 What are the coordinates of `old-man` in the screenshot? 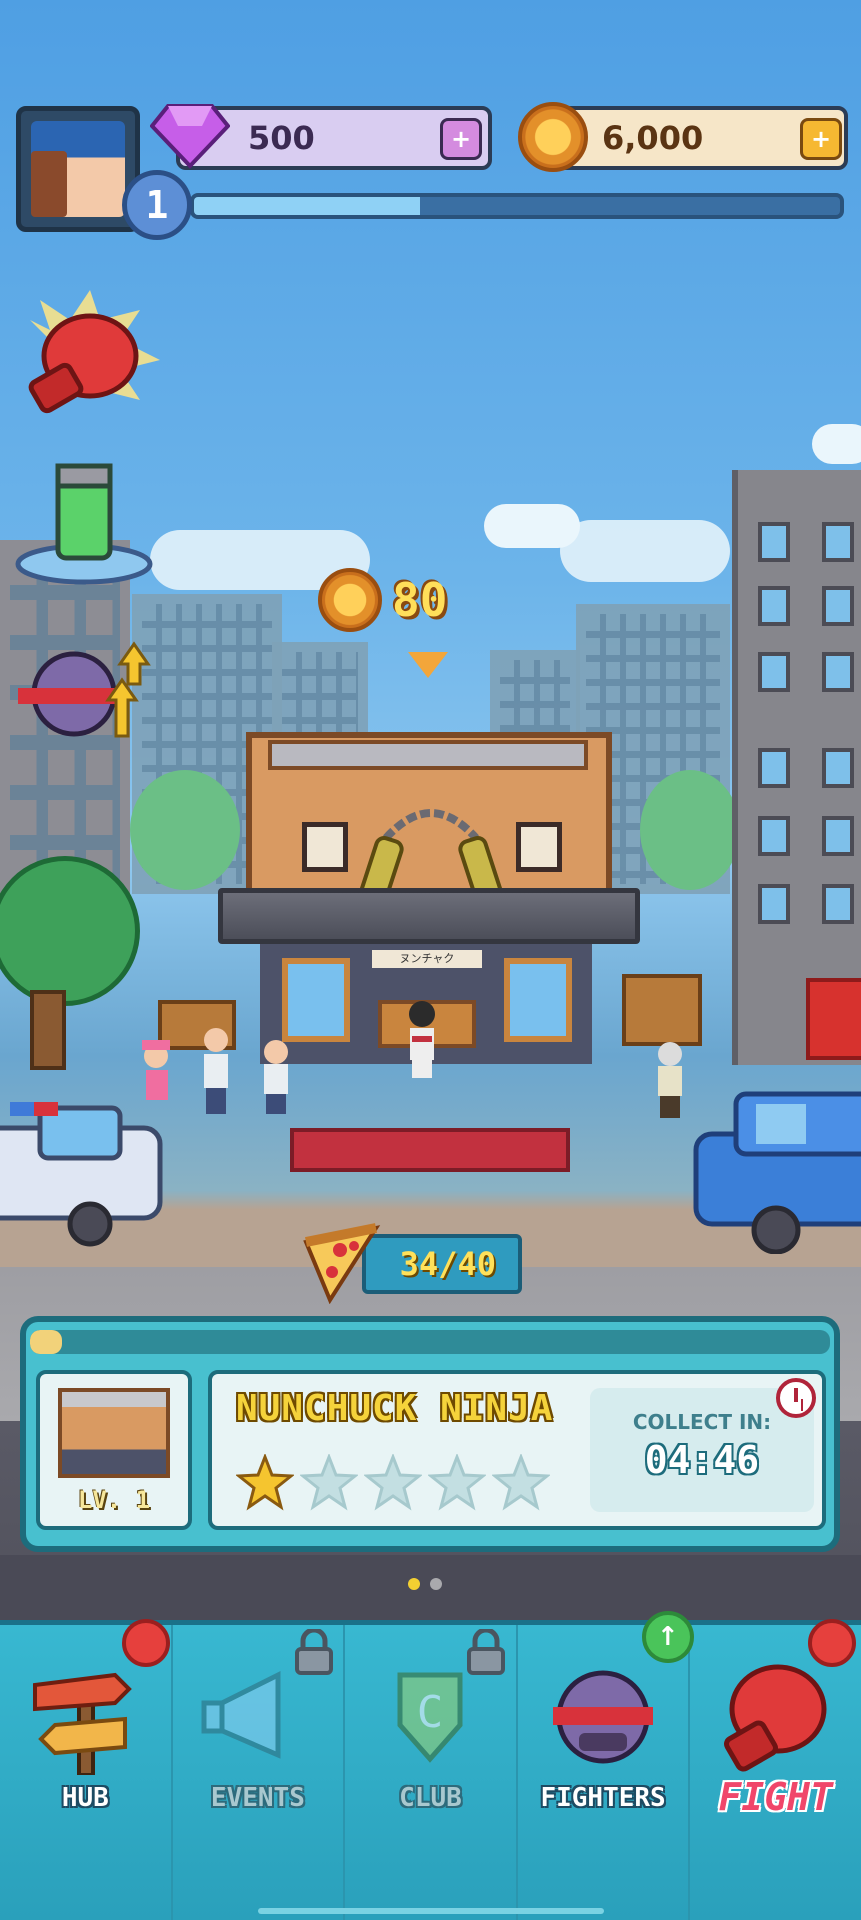 It's located at (670, 1080).